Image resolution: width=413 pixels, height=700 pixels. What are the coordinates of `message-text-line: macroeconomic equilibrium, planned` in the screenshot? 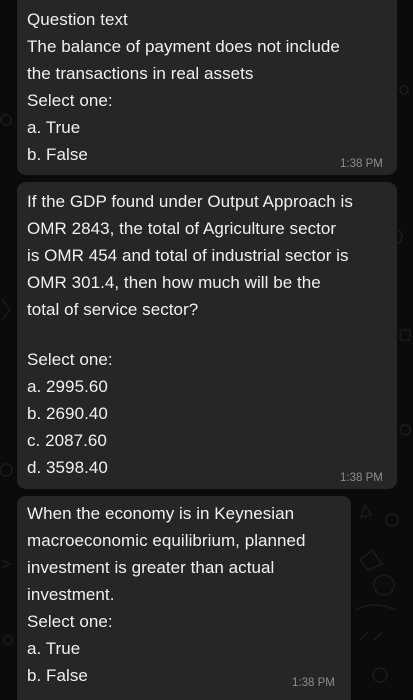 It's located at (166, 540).